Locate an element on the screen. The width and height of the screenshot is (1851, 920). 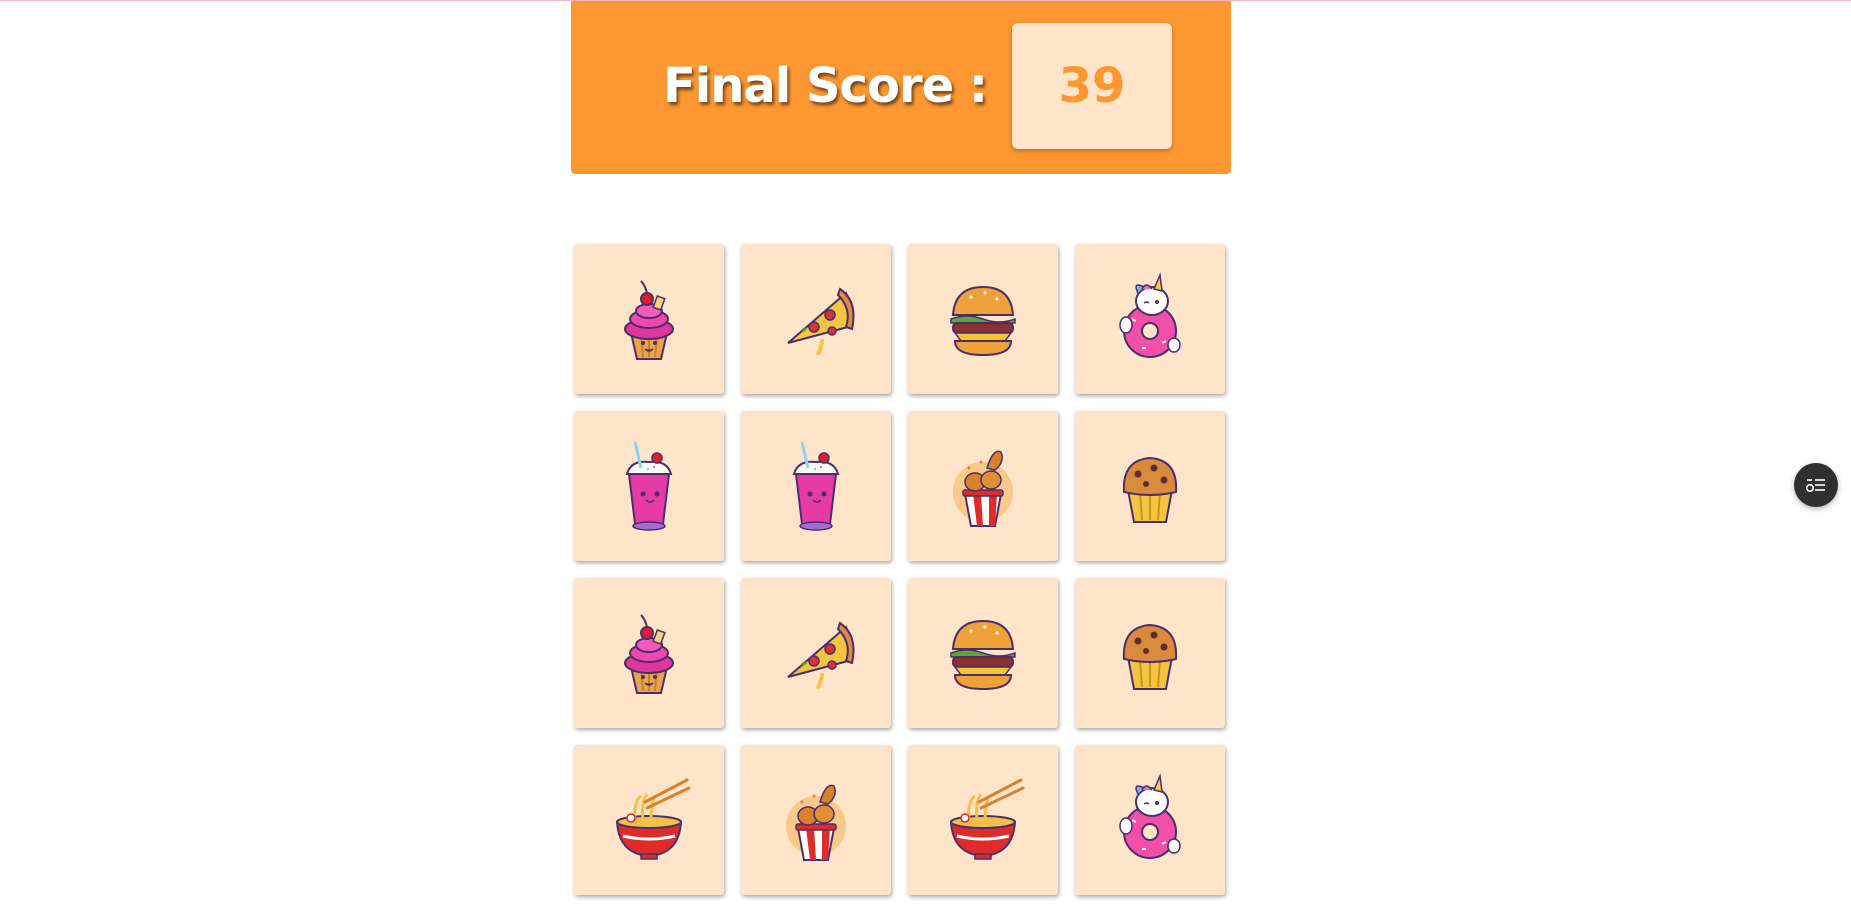
toggle-list-icon is located at coordinates (1815, 486).